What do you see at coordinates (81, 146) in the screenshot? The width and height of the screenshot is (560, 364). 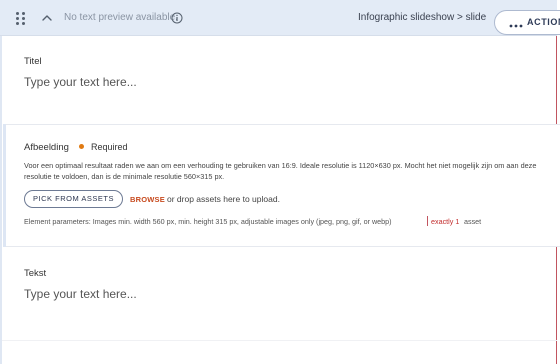 I see `required-dot` at bounding box center [81, 146].